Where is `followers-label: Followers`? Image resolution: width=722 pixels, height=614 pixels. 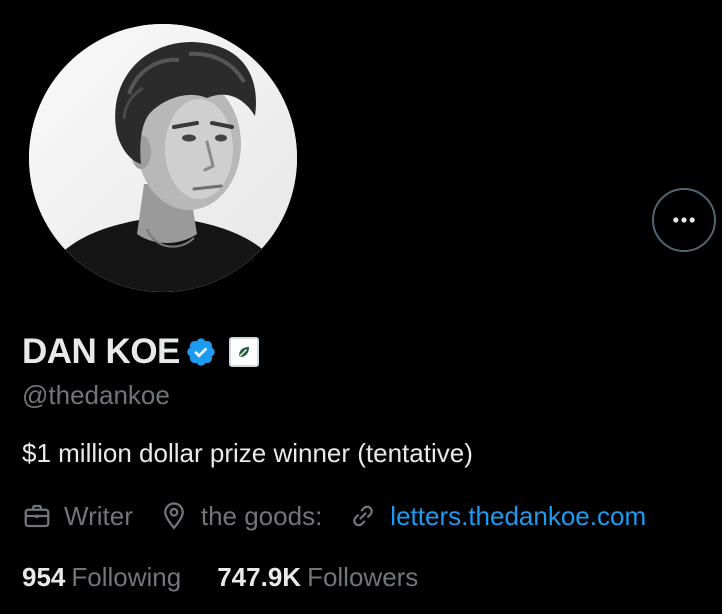 followers-label: Followers is located at coordinates (363, 576).